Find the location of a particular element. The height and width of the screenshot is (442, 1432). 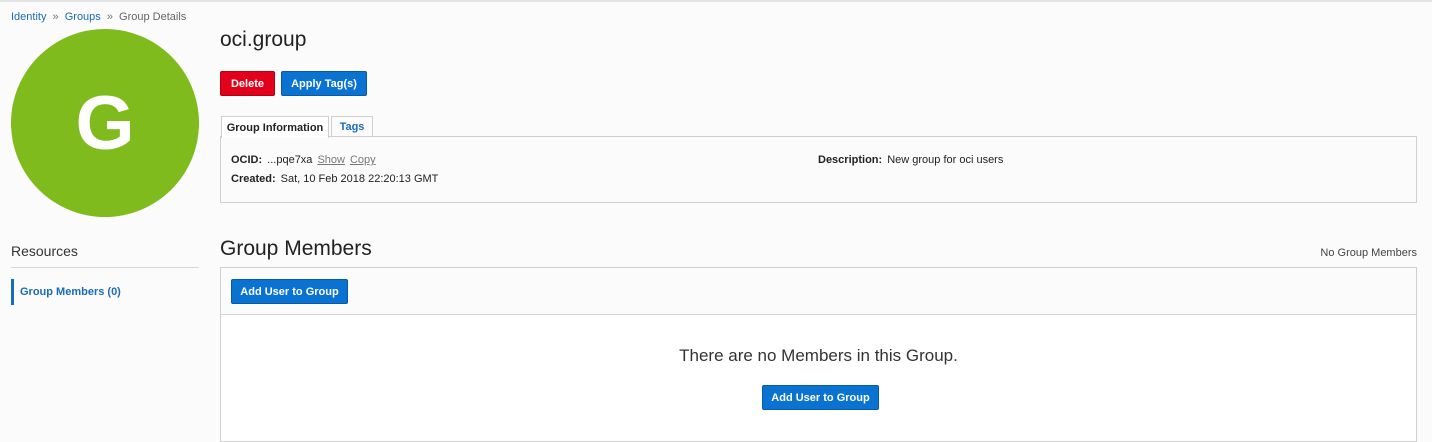

resources-title: Resources is located at coordinates (44, 251).